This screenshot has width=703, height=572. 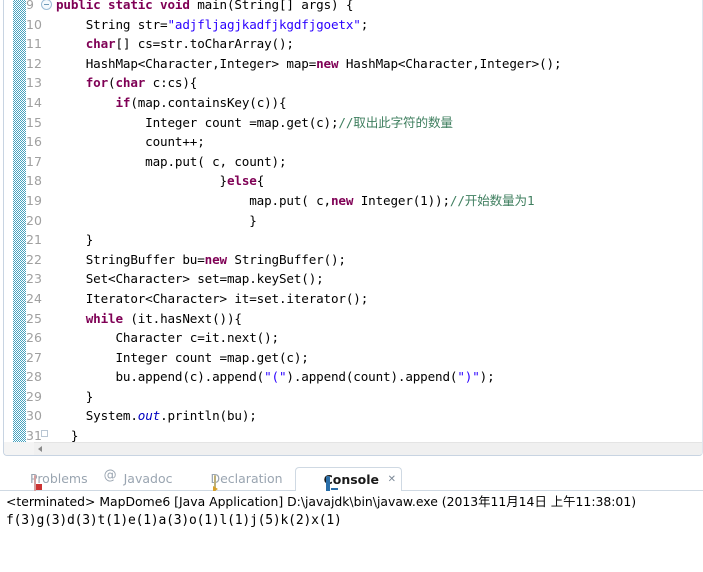 What do you see at coordinates (34, 181) in the screenshot?
I see `line-number: 18` at bounding box center [34, 181].